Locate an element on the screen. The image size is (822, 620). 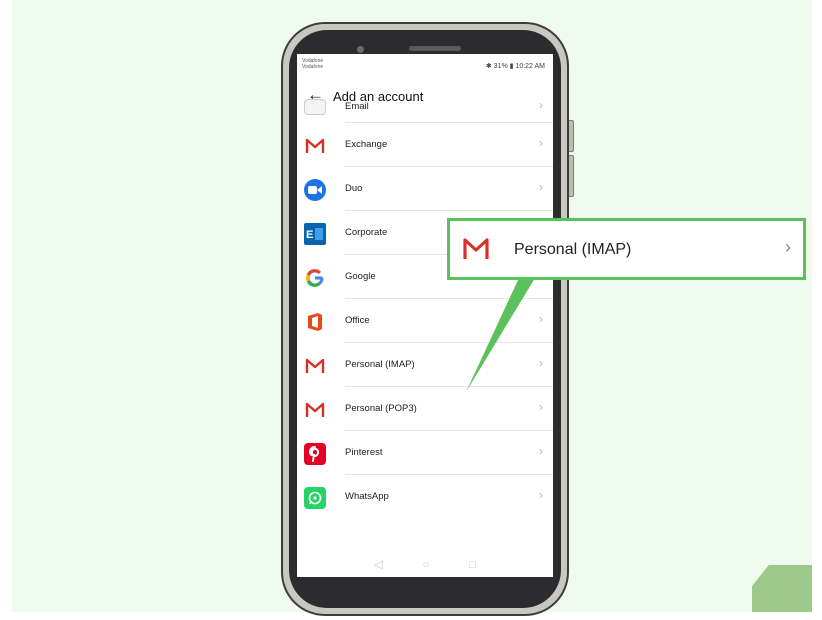
whatsapp-icon is located at coordinates (315, 498).